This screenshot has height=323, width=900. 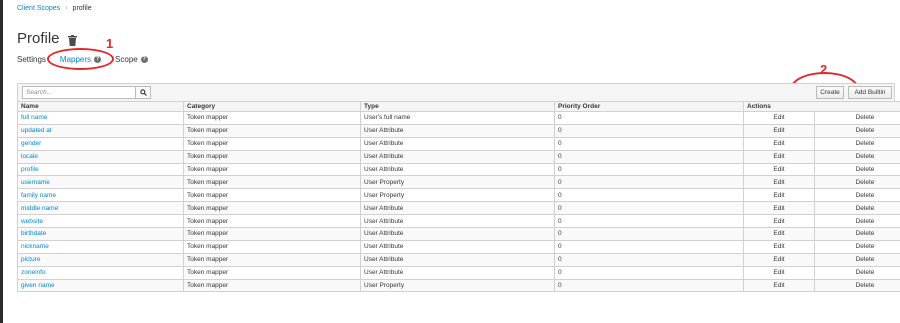 I want to click on tab-settings: Settings, so click(x=31, y=59).